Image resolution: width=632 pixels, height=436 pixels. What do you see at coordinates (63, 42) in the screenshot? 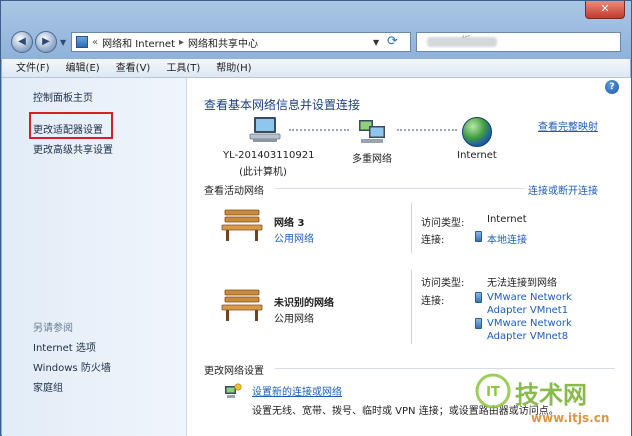
I see `recent-pages-dropdown-icon: ▼` at bounding box center [63, 42].